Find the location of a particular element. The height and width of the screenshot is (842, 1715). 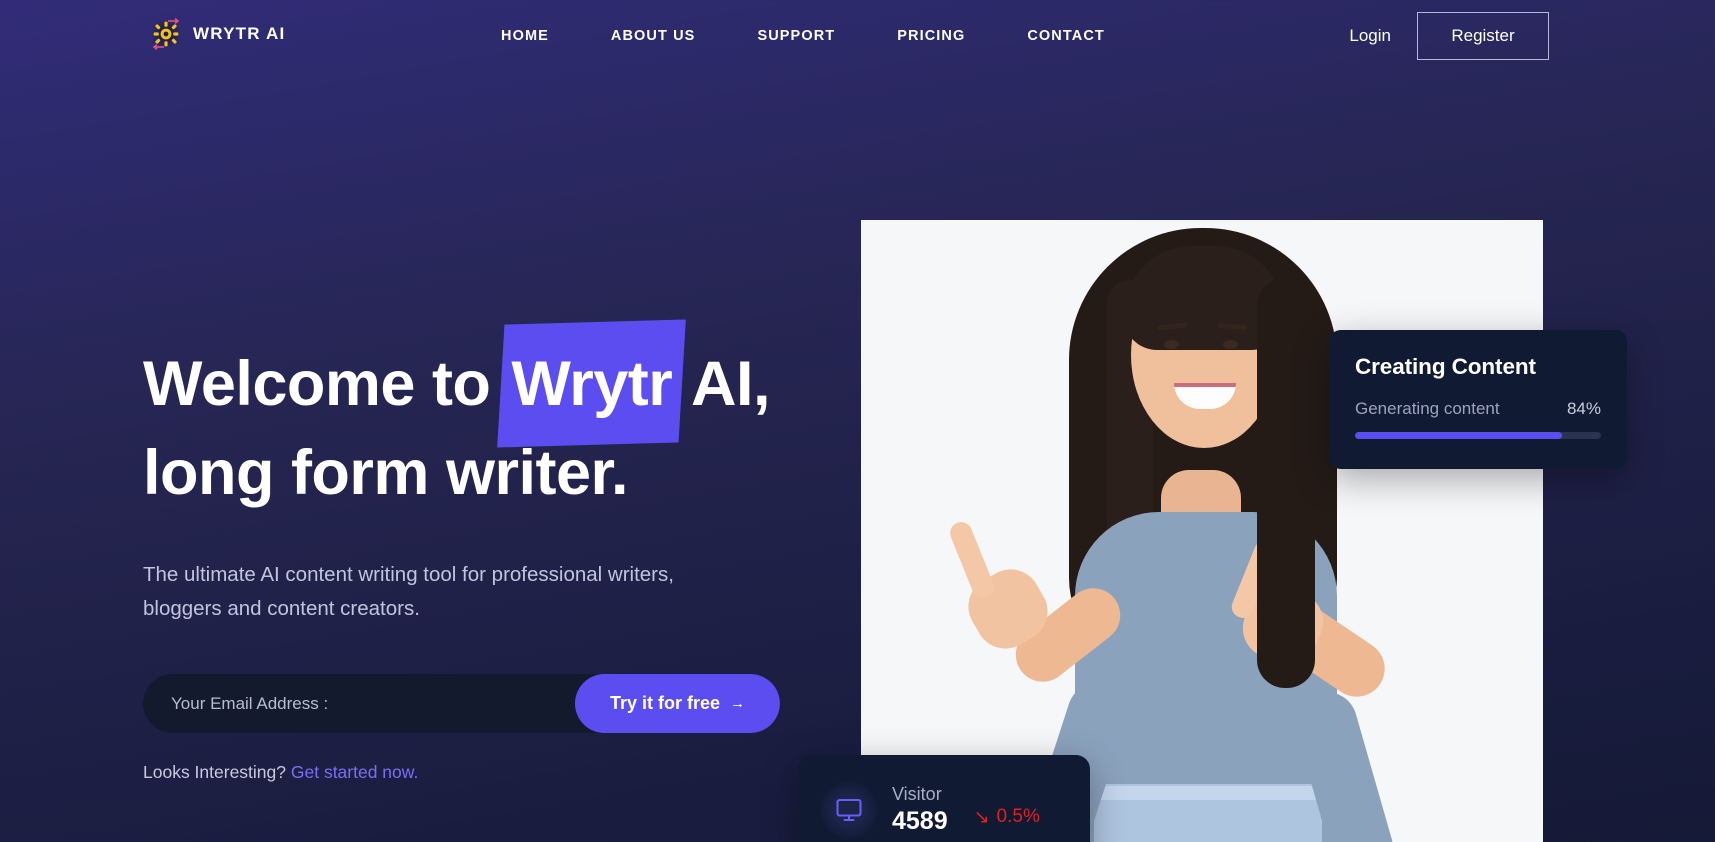

hero-subtitle-line2: bloggers and content creators. is located at coordinates (281, 608).